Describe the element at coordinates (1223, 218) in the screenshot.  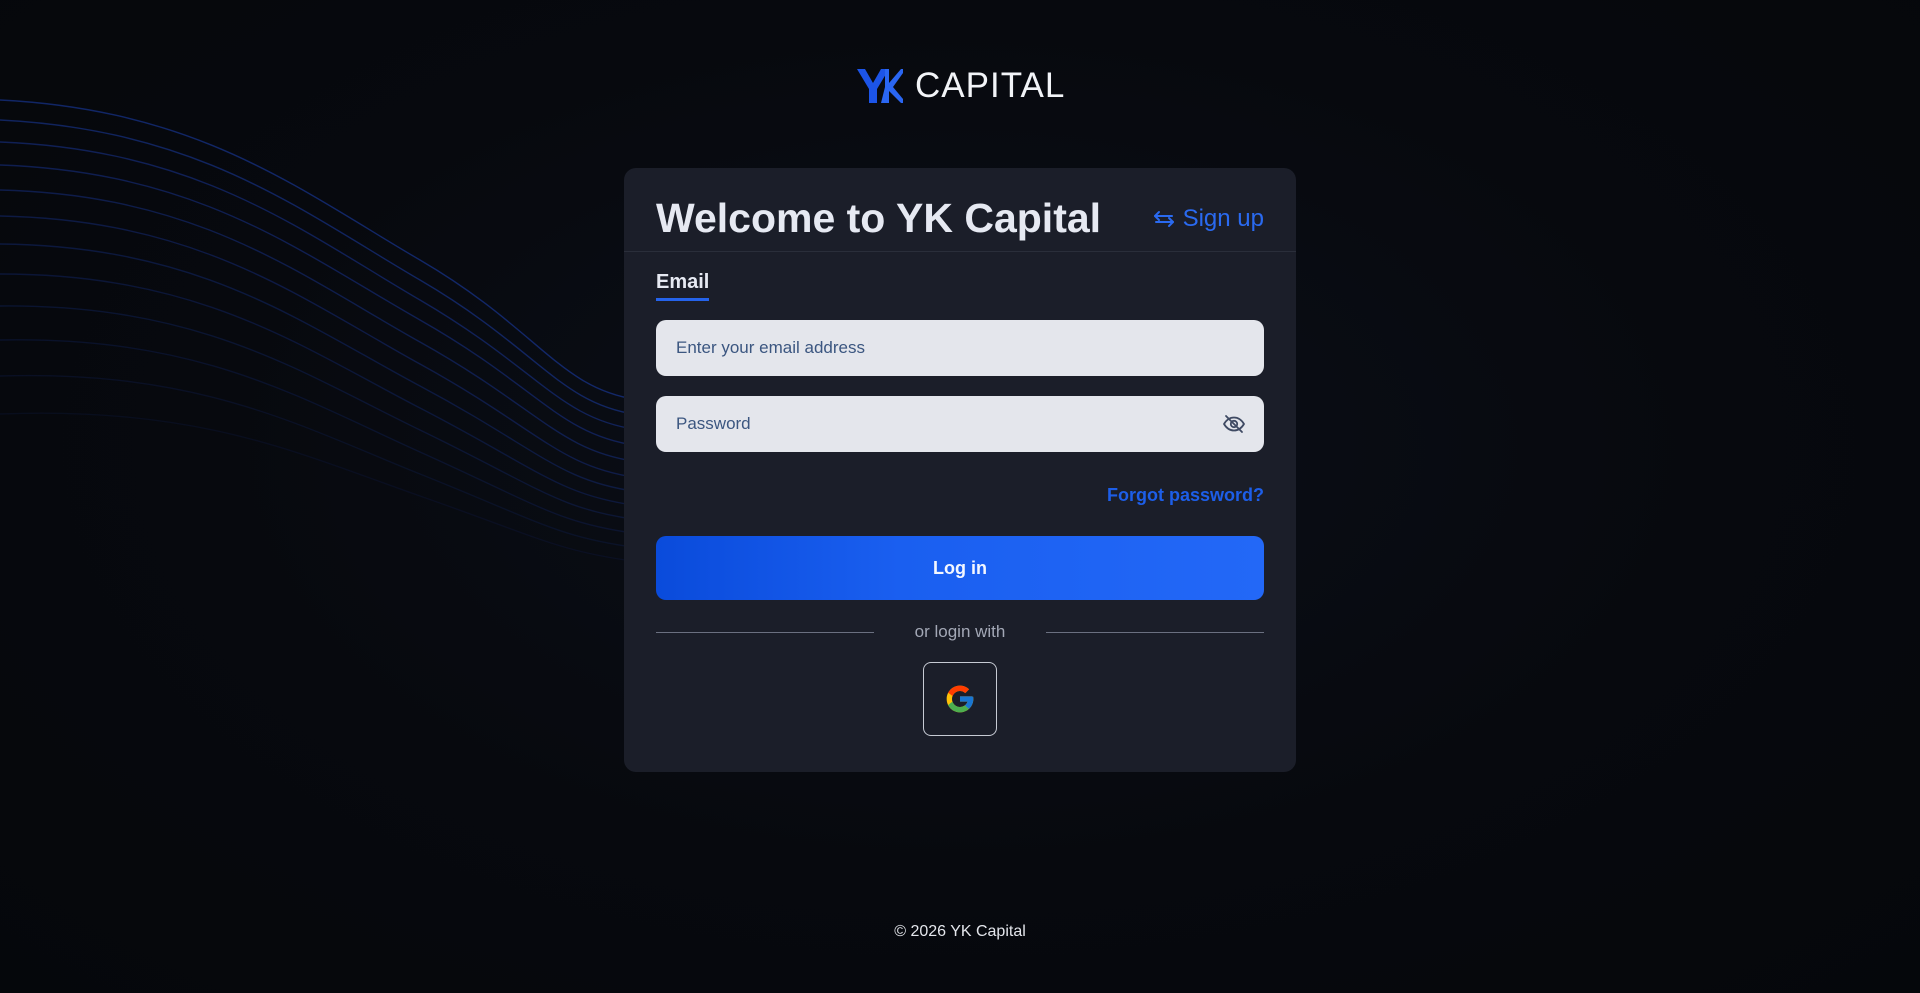
I see `signup-label: Sign up` at that location.